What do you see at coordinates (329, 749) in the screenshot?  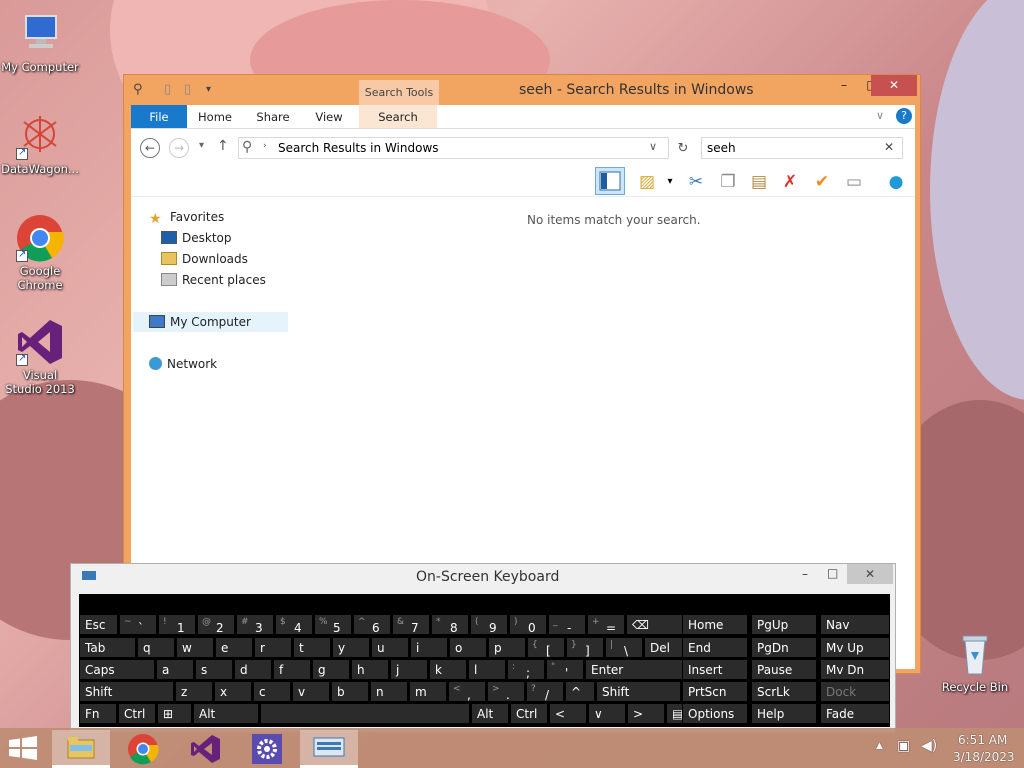 I see `taskbar-on-screen-keyboard` at bounding box center [329, 749].